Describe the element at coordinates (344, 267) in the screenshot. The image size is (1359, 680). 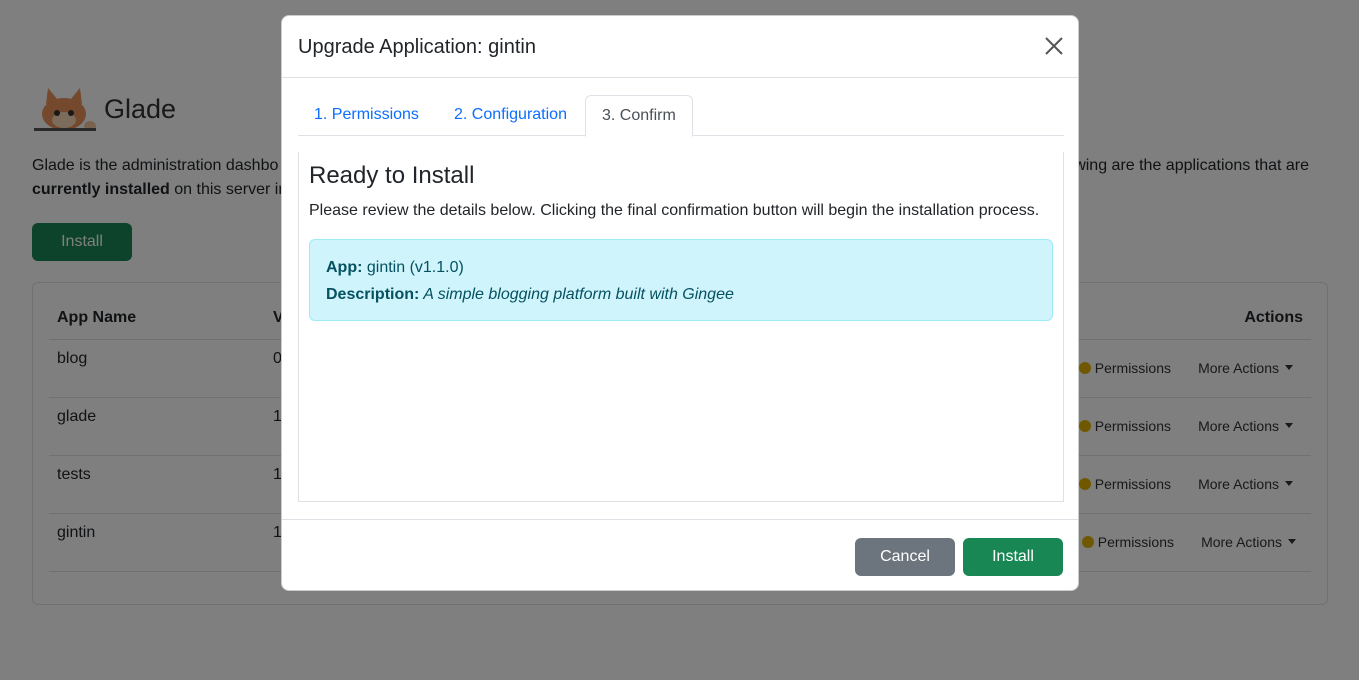
I see `app-label: App:` at that location.